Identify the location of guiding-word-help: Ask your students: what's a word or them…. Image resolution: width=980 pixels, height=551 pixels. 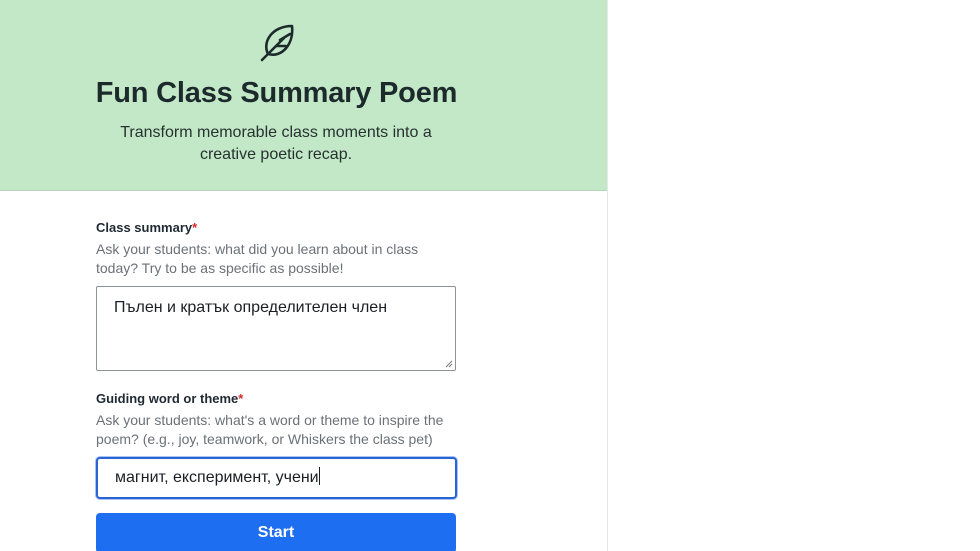
(270, 429).